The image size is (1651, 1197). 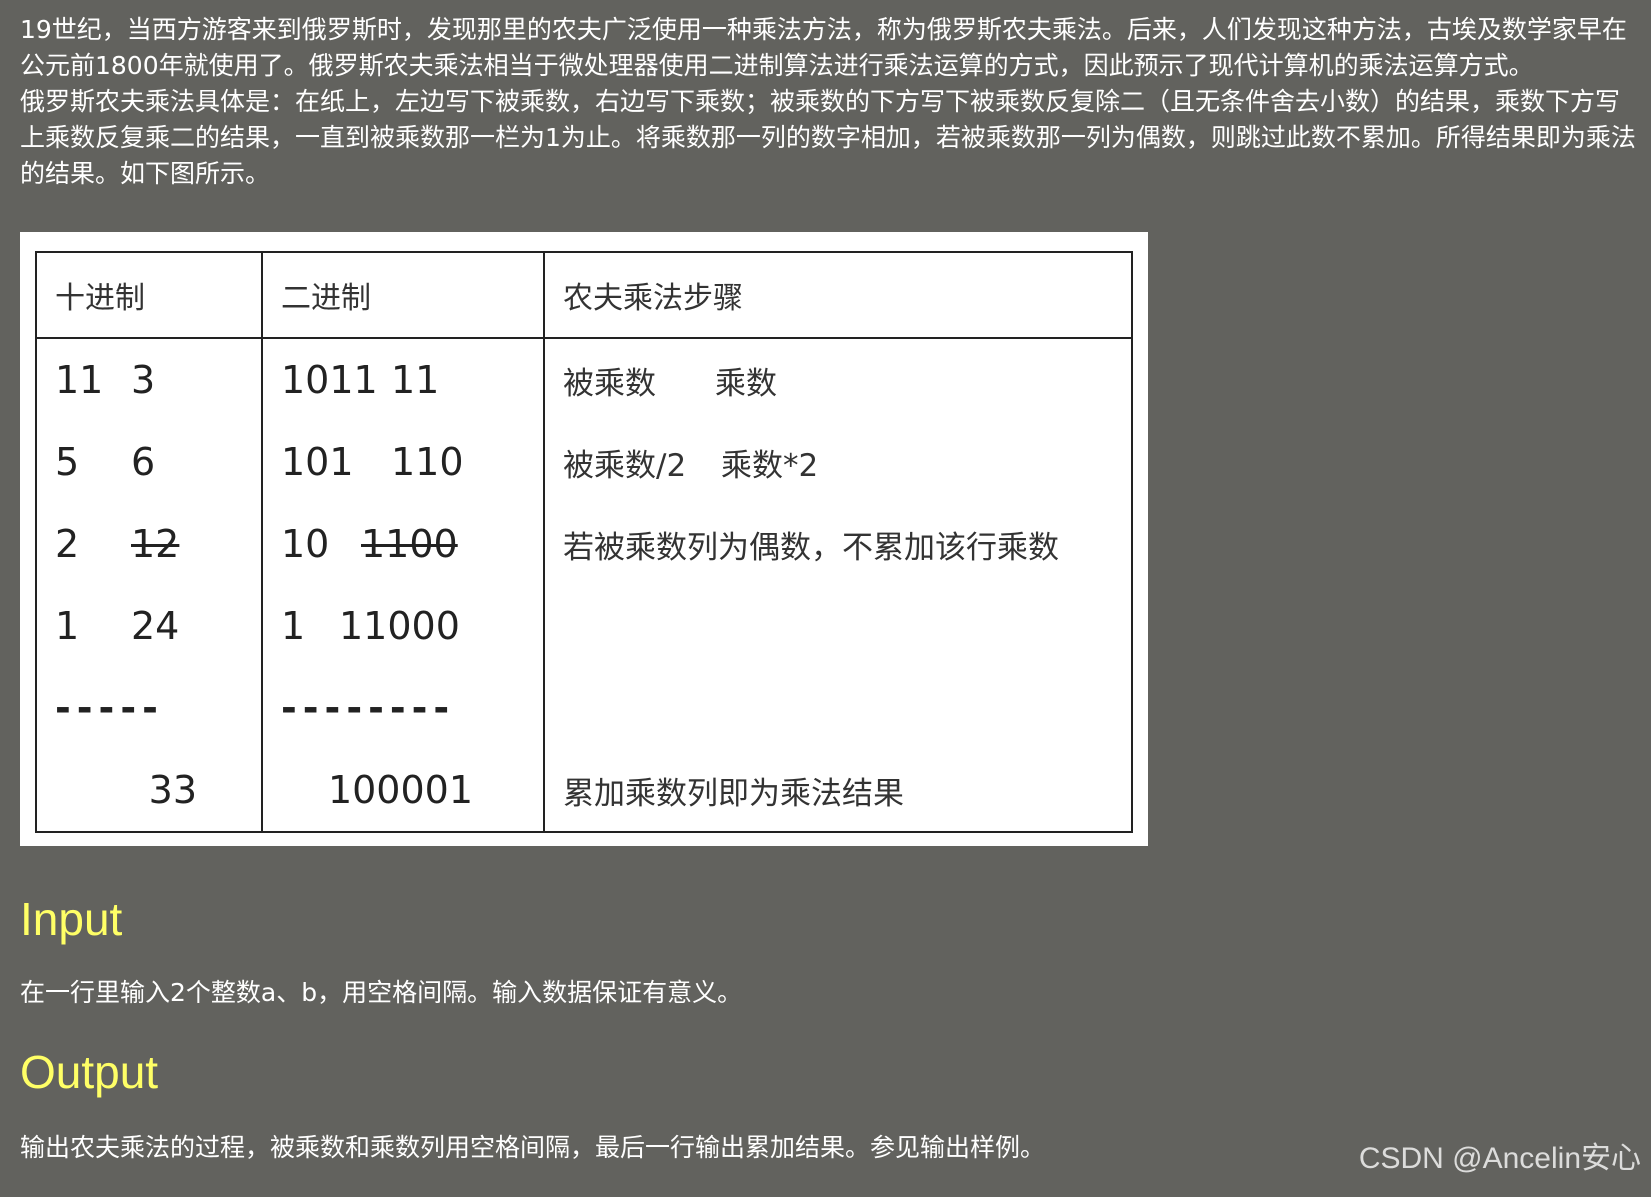 What do you see at coordinates (317, 462) in the screenshot?
I see `multiplicand-binary: 101` at bounding box center [317, 462].